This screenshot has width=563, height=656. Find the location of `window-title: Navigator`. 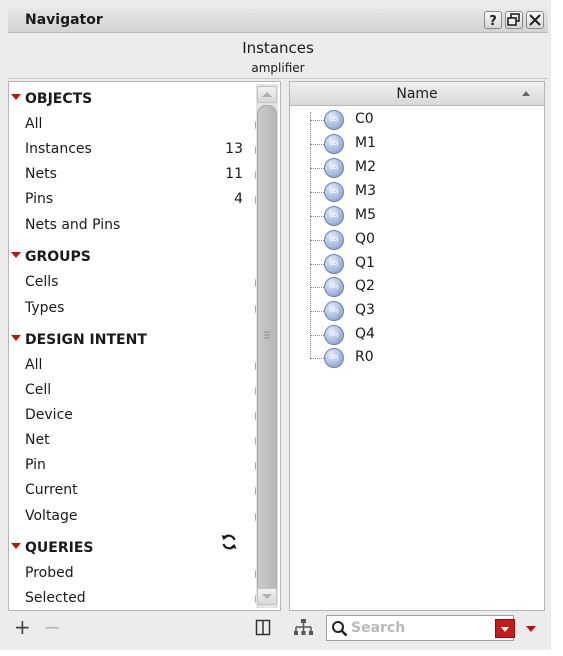

window-title: Navigator is located at coordinates (64, 20).